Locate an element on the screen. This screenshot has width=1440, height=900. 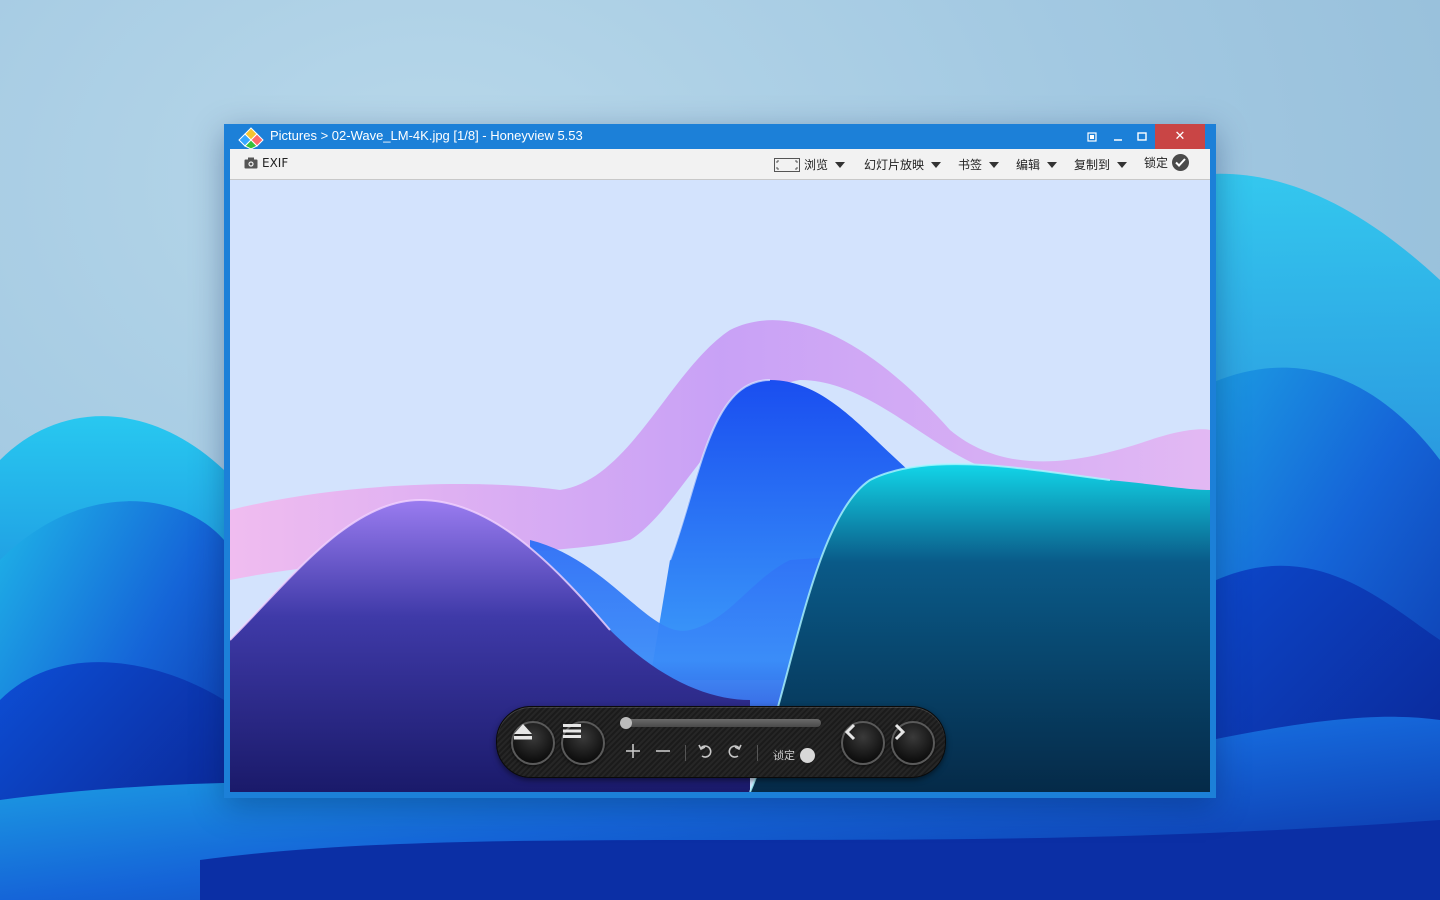
menu-copy-to: 复制到 is located at coordinates (1101, 164).